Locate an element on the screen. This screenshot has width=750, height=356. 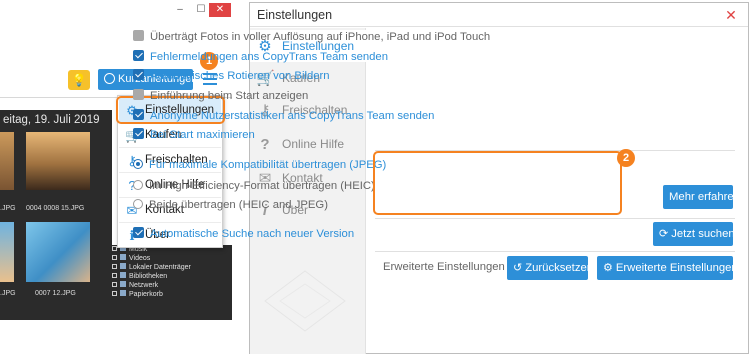
photo-date-header: eitag, 19. Juli 2019 is located at coordinates (51, 120).